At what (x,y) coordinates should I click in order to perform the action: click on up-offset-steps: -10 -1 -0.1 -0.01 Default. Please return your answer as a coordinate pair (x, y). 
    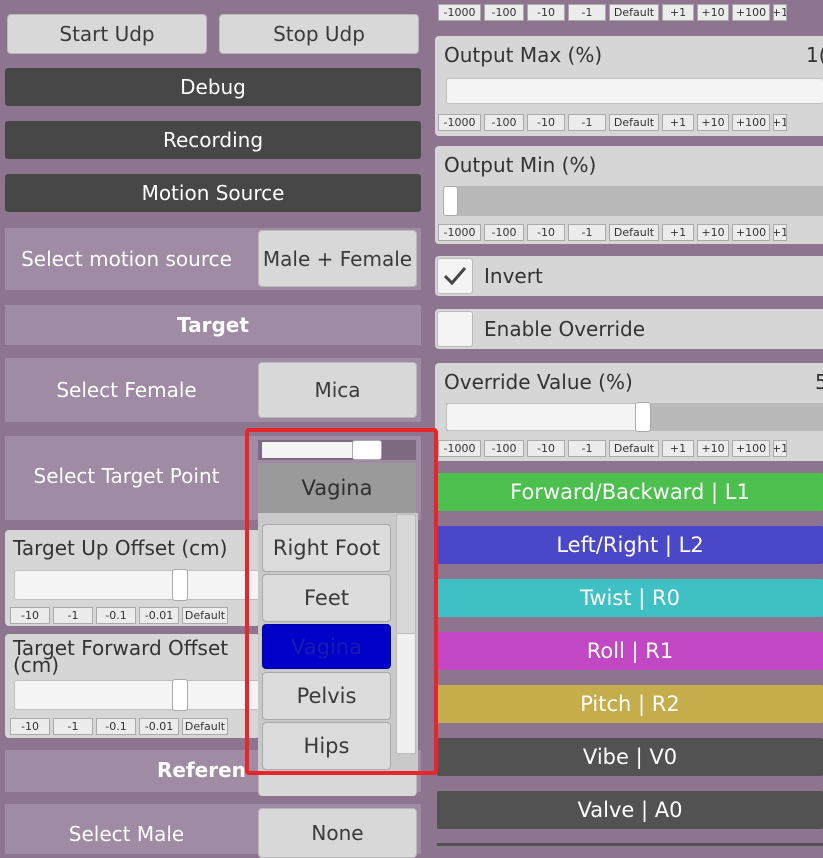
    Looking at the image, I should click on (119, 615).